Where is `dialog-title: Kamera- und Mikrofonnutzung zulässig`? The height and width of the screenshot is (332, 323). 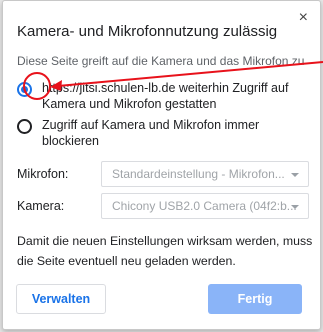
dialog-title: Kamera- und Mikrofonnutzung zulässig is located at coordinates (147, 31).